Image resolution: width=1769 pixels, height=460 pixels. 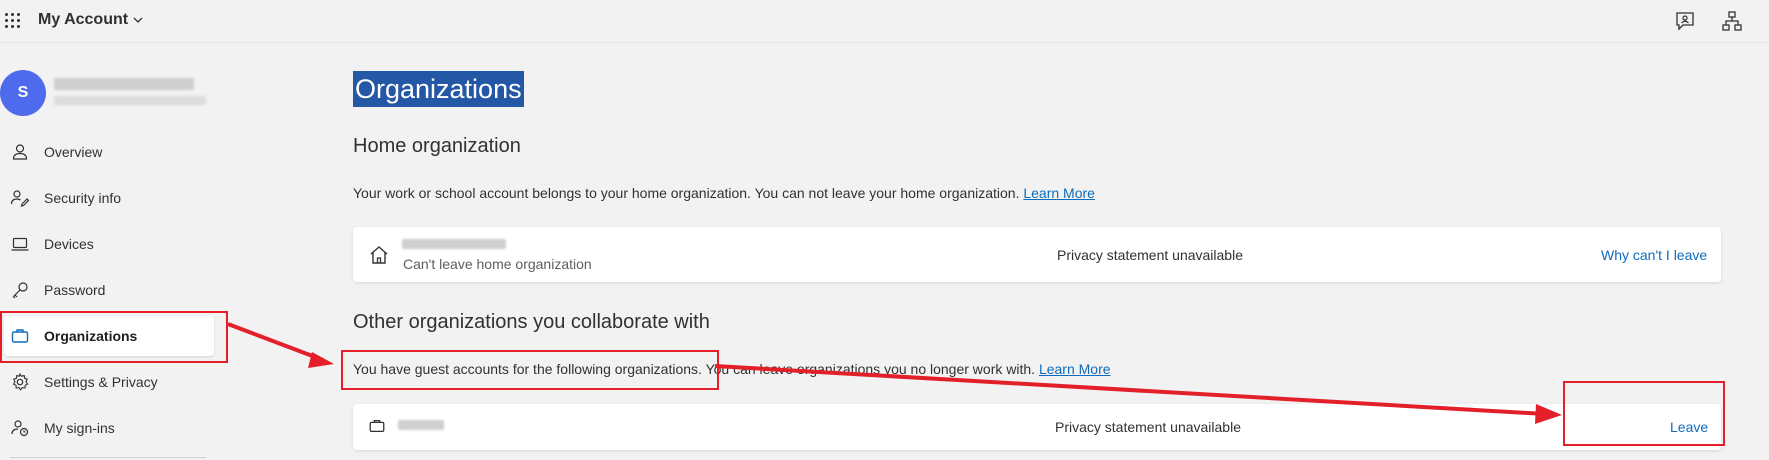 What do you see at coordinates (1654, 255) in the screenshot?
I see `why-cant-i-leave-link: Why can't I leave` at bounding box center [1654, 255].